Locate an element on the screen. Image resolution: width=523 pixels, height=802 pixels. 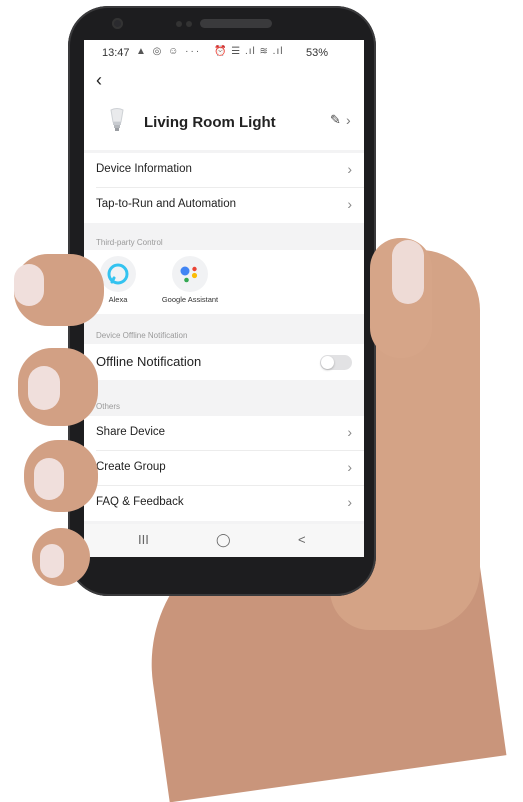
third-party-panel: Alexa Google Assistant is located at coordinates (224, 282).